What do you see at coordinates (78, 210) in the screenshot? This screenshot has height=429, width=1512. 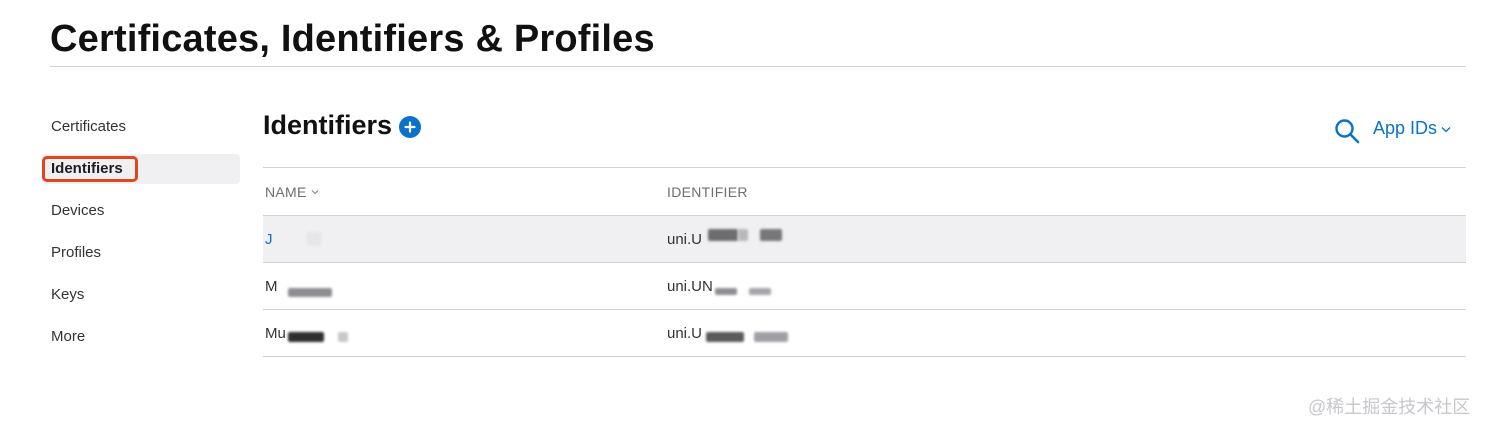 I see `sidebar-item-label: Devices` at bounding box center [78, 210].